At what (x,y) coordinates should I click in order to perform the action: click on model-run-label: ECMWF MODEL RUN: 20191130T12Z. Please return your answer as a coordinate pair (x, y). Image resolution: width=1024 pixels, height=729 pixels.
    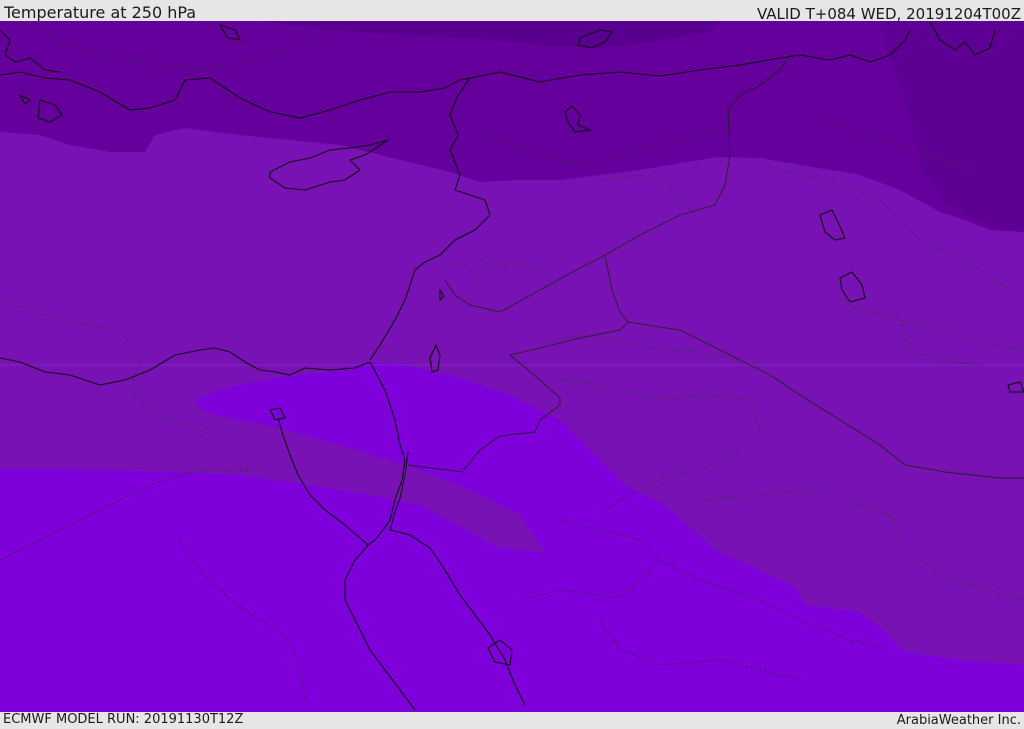
    Looking at the image, I should click on (123, 719).